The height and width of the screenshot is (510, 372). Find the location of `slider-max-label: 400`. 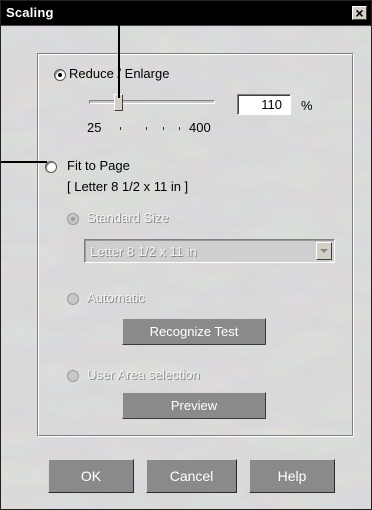

slider-max-label: 400 is located at coordinates (200, 127).